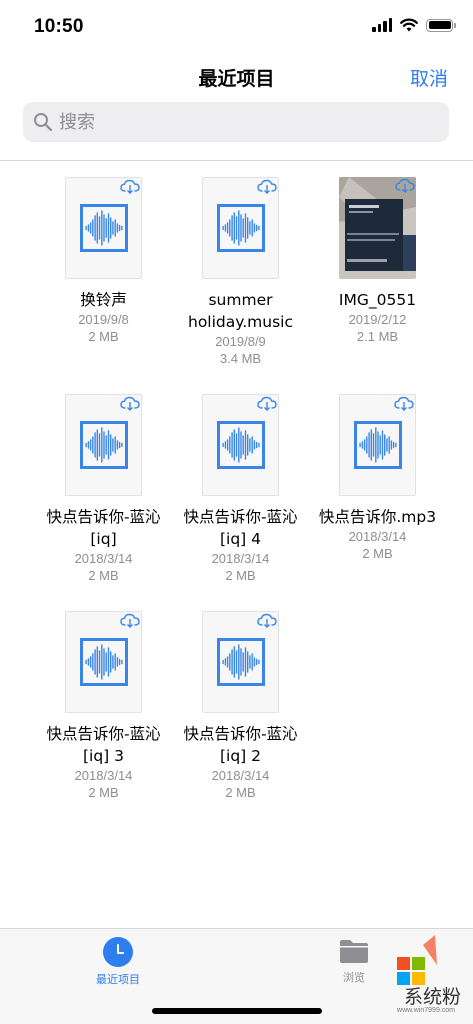  What do you see at coordinates (240, 311) in the screenshot?
I see `file-name: summer holiday.music` at bounding box center [240, 311].